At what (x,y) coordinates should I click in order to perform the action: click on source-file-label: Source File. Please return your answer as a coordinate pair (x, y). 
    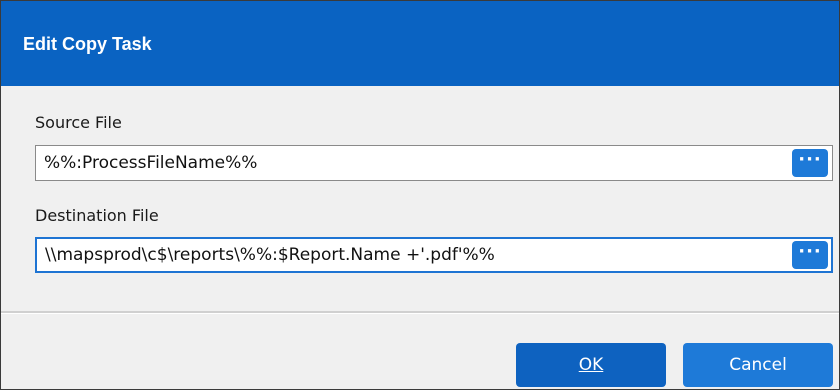
    Looking at the image, I should click on (78, 122).